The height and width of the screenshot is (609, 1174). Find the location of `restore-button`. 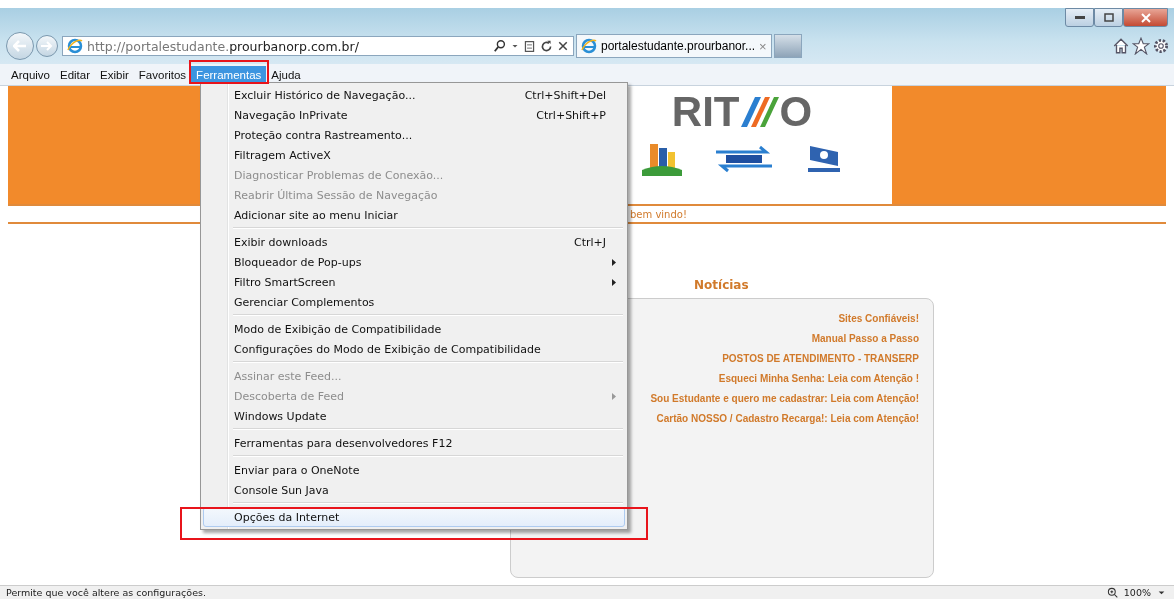

restore-button is located at coordinates (1108, 17).